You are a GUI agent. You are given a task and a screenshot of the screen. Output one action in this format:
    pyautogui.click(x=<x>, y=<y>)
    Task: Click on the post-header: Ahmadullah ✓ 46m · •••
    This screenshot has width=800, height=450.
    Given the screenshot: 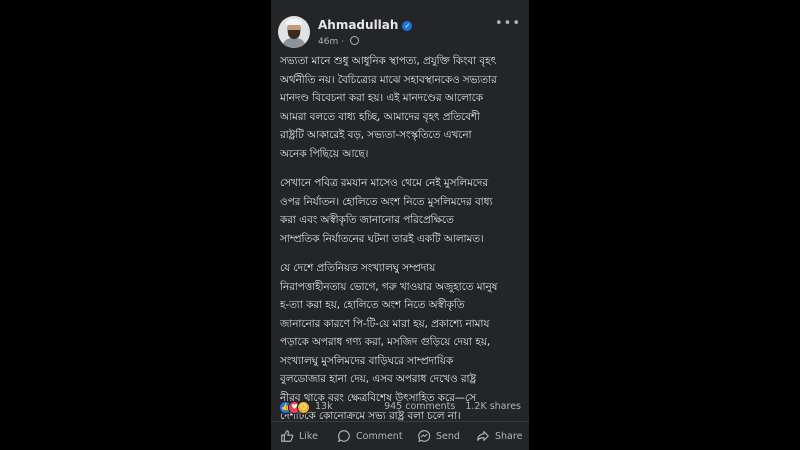 What is the action you would take?
    pyautogui.click(x=399, y=33)
    